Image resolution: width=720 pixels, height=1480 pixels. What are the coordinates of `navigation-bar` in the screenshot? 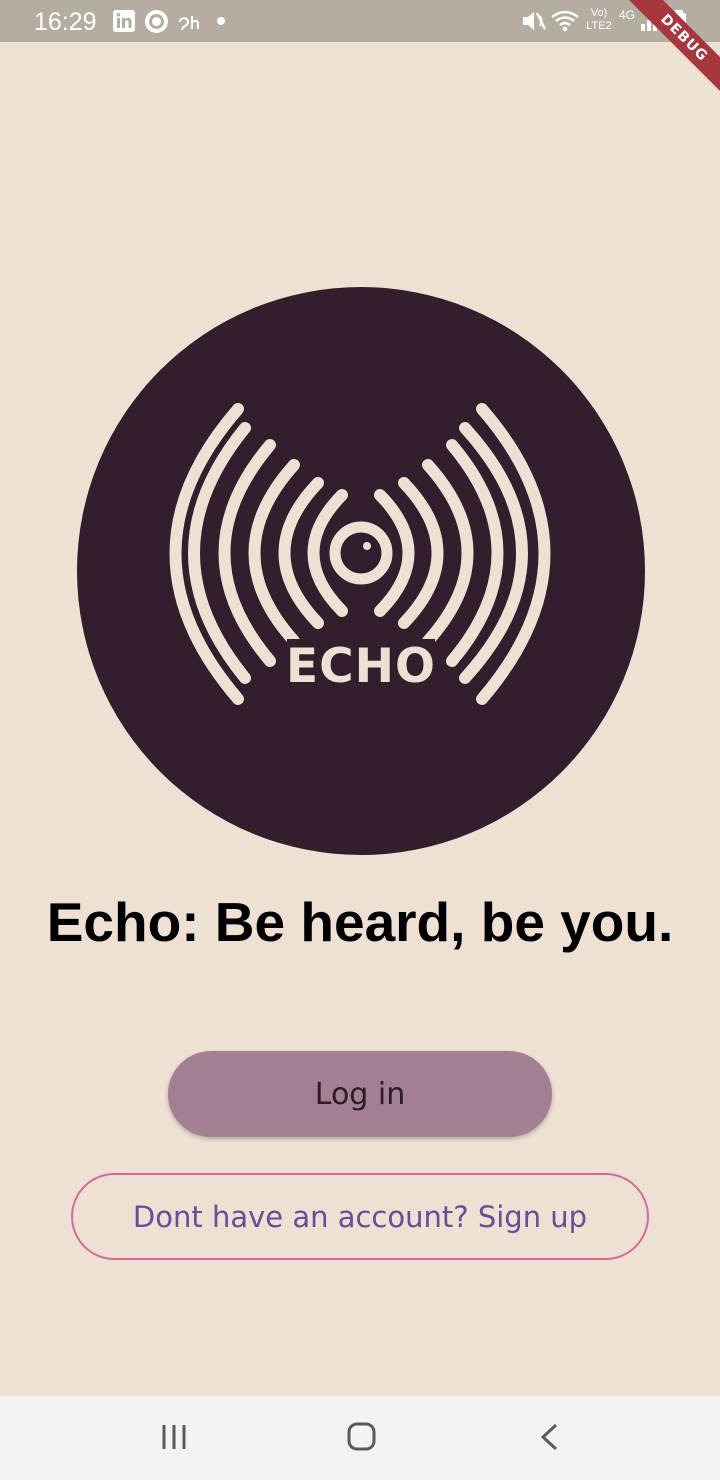 It's located at (360, 1438).